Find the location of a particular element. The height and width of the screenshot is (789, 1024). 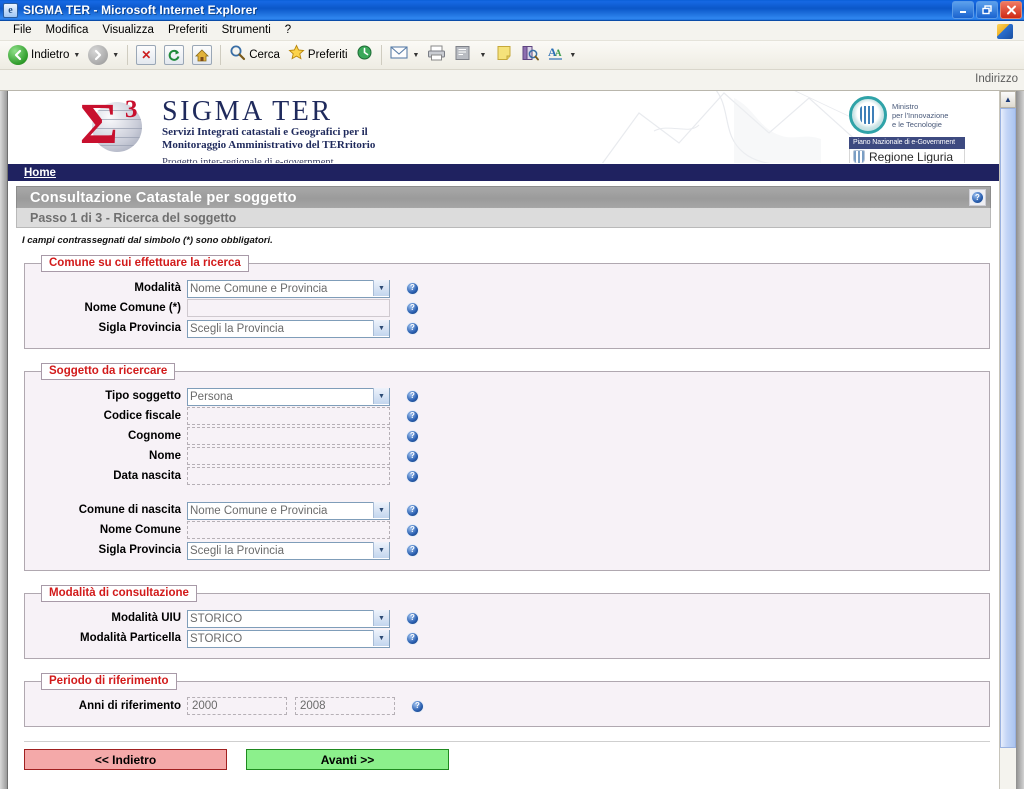

three-glyph-icon: 3 is located at coordinates (131, 109).